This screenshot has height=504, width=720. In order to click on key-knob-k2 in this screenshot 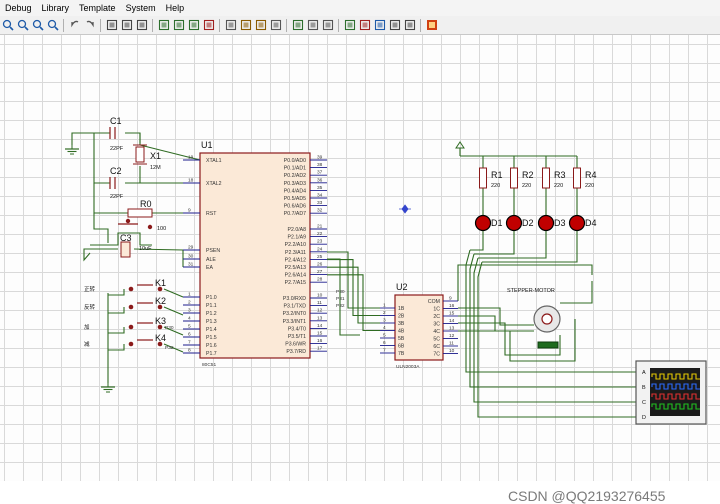, I will do `click(131, 307)`.